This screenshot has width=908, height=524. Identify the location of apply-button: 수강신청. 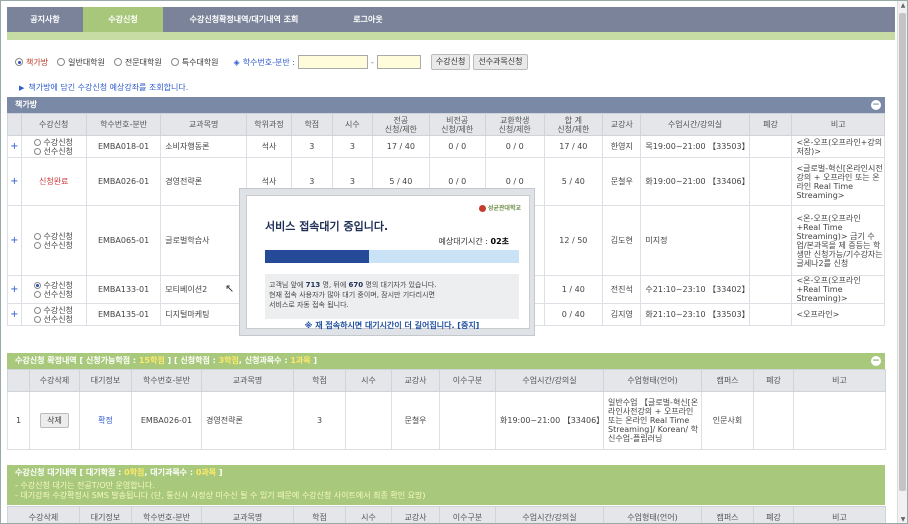
(450, 62).